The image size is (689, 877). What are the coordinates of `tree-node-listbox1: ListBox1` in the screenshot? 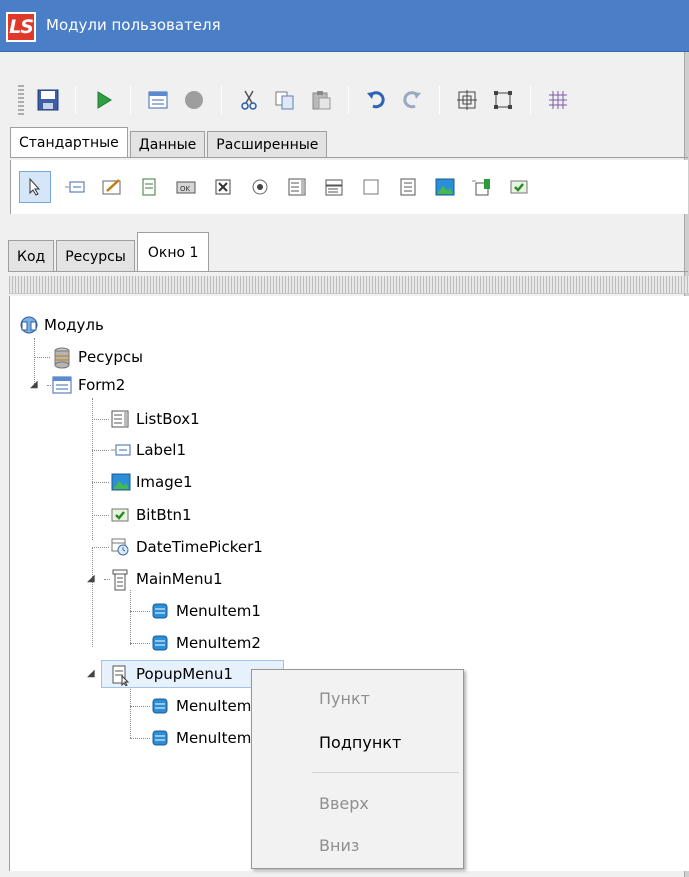 It's located at (155, 419).